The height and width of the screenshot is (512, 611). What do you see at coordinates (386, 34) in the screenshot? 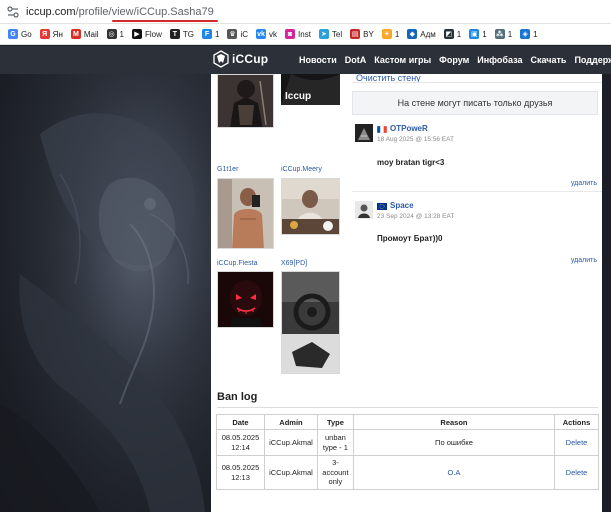
I see `sun-icon: ☀` at bounding box center [386, 34].